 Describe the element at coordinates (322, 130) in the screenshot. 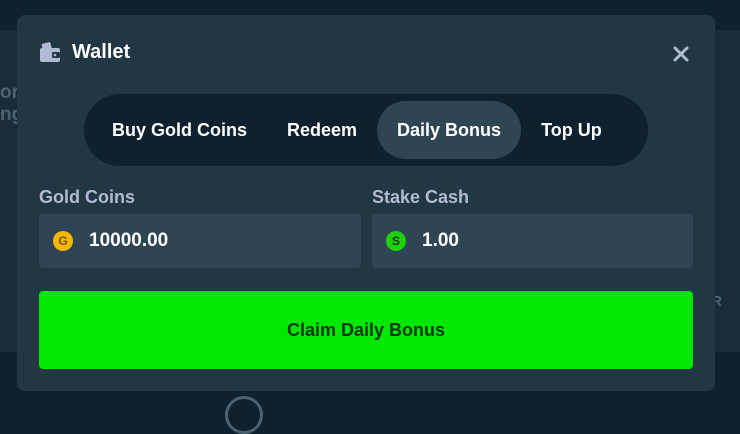

I see `tab-redeem: Redeem` at that location.